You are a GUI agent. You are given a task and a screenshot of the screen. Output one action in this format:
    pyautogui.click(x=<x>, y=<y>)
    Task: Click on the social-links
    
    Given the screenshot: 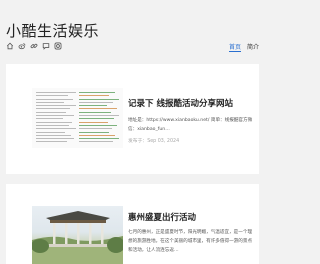 What is the action you would take?
    pyautogui.click(x=34, y=46)
    